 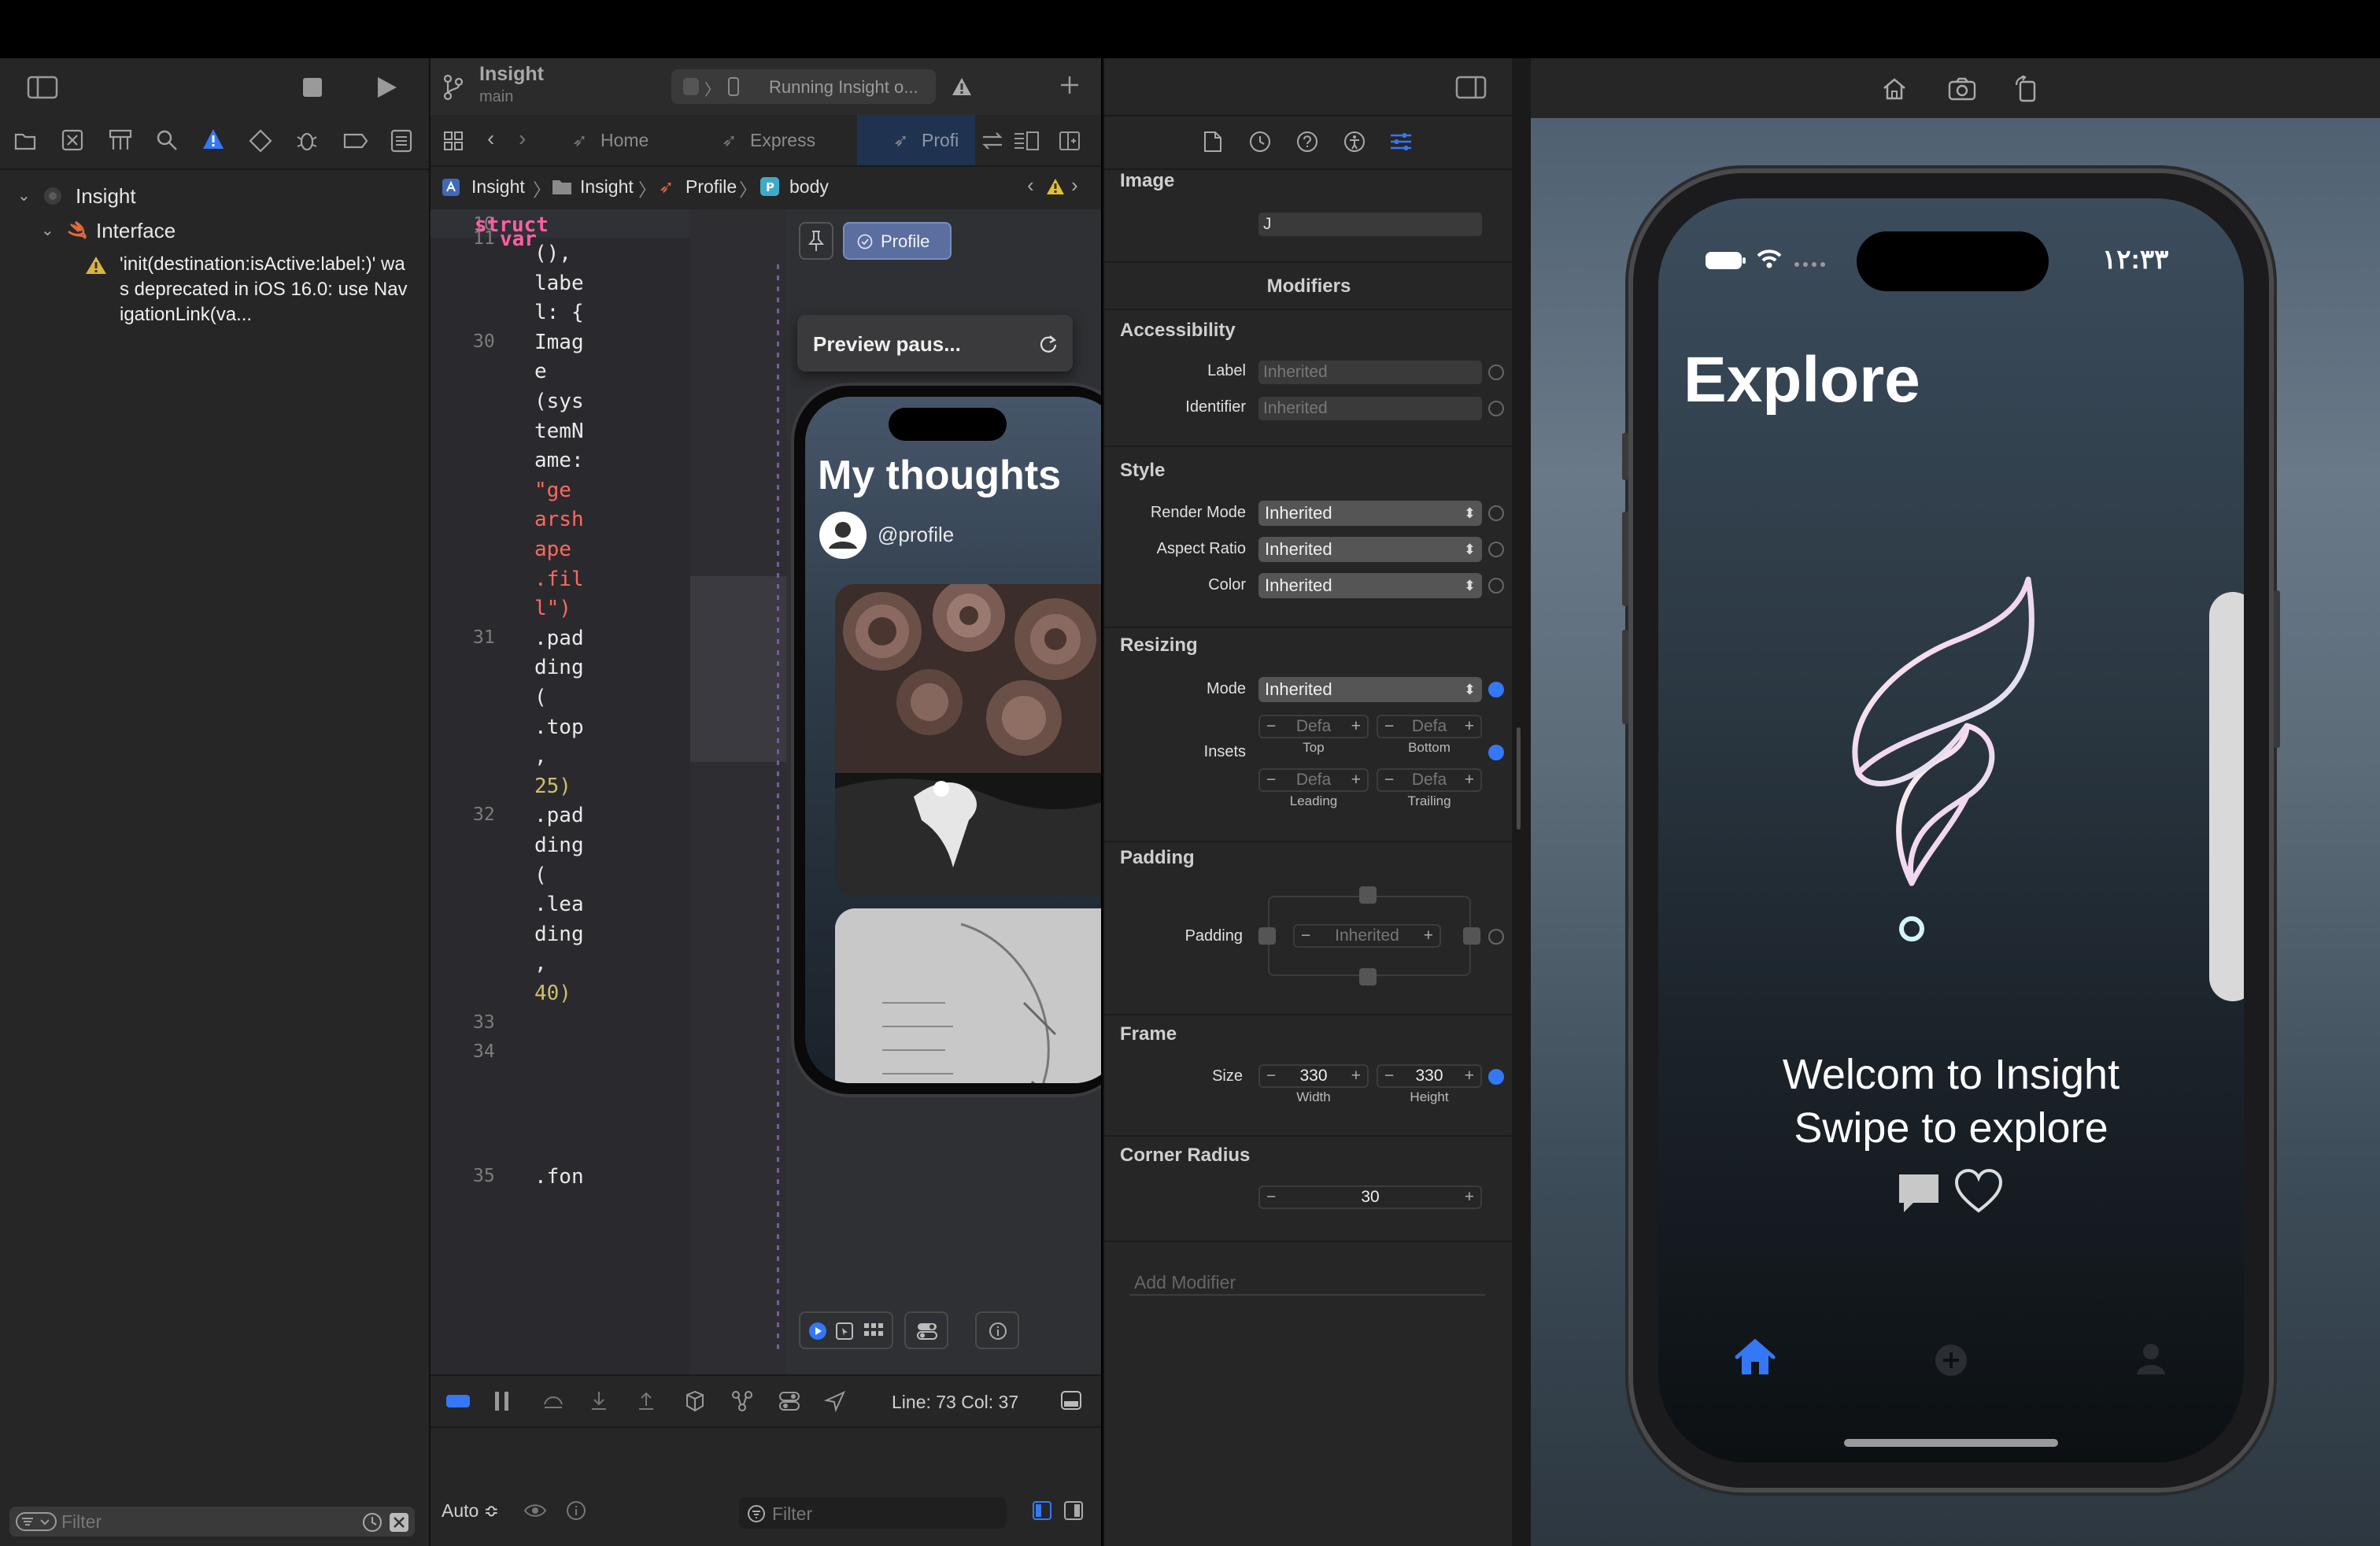 I want to click on tab-add-icon, so click(x=1951, y=1360).